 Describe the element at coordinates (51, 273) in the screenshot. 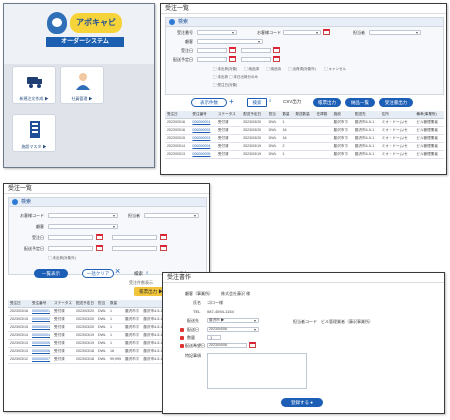

I see `list-view-button: 一覧表示` at that location.